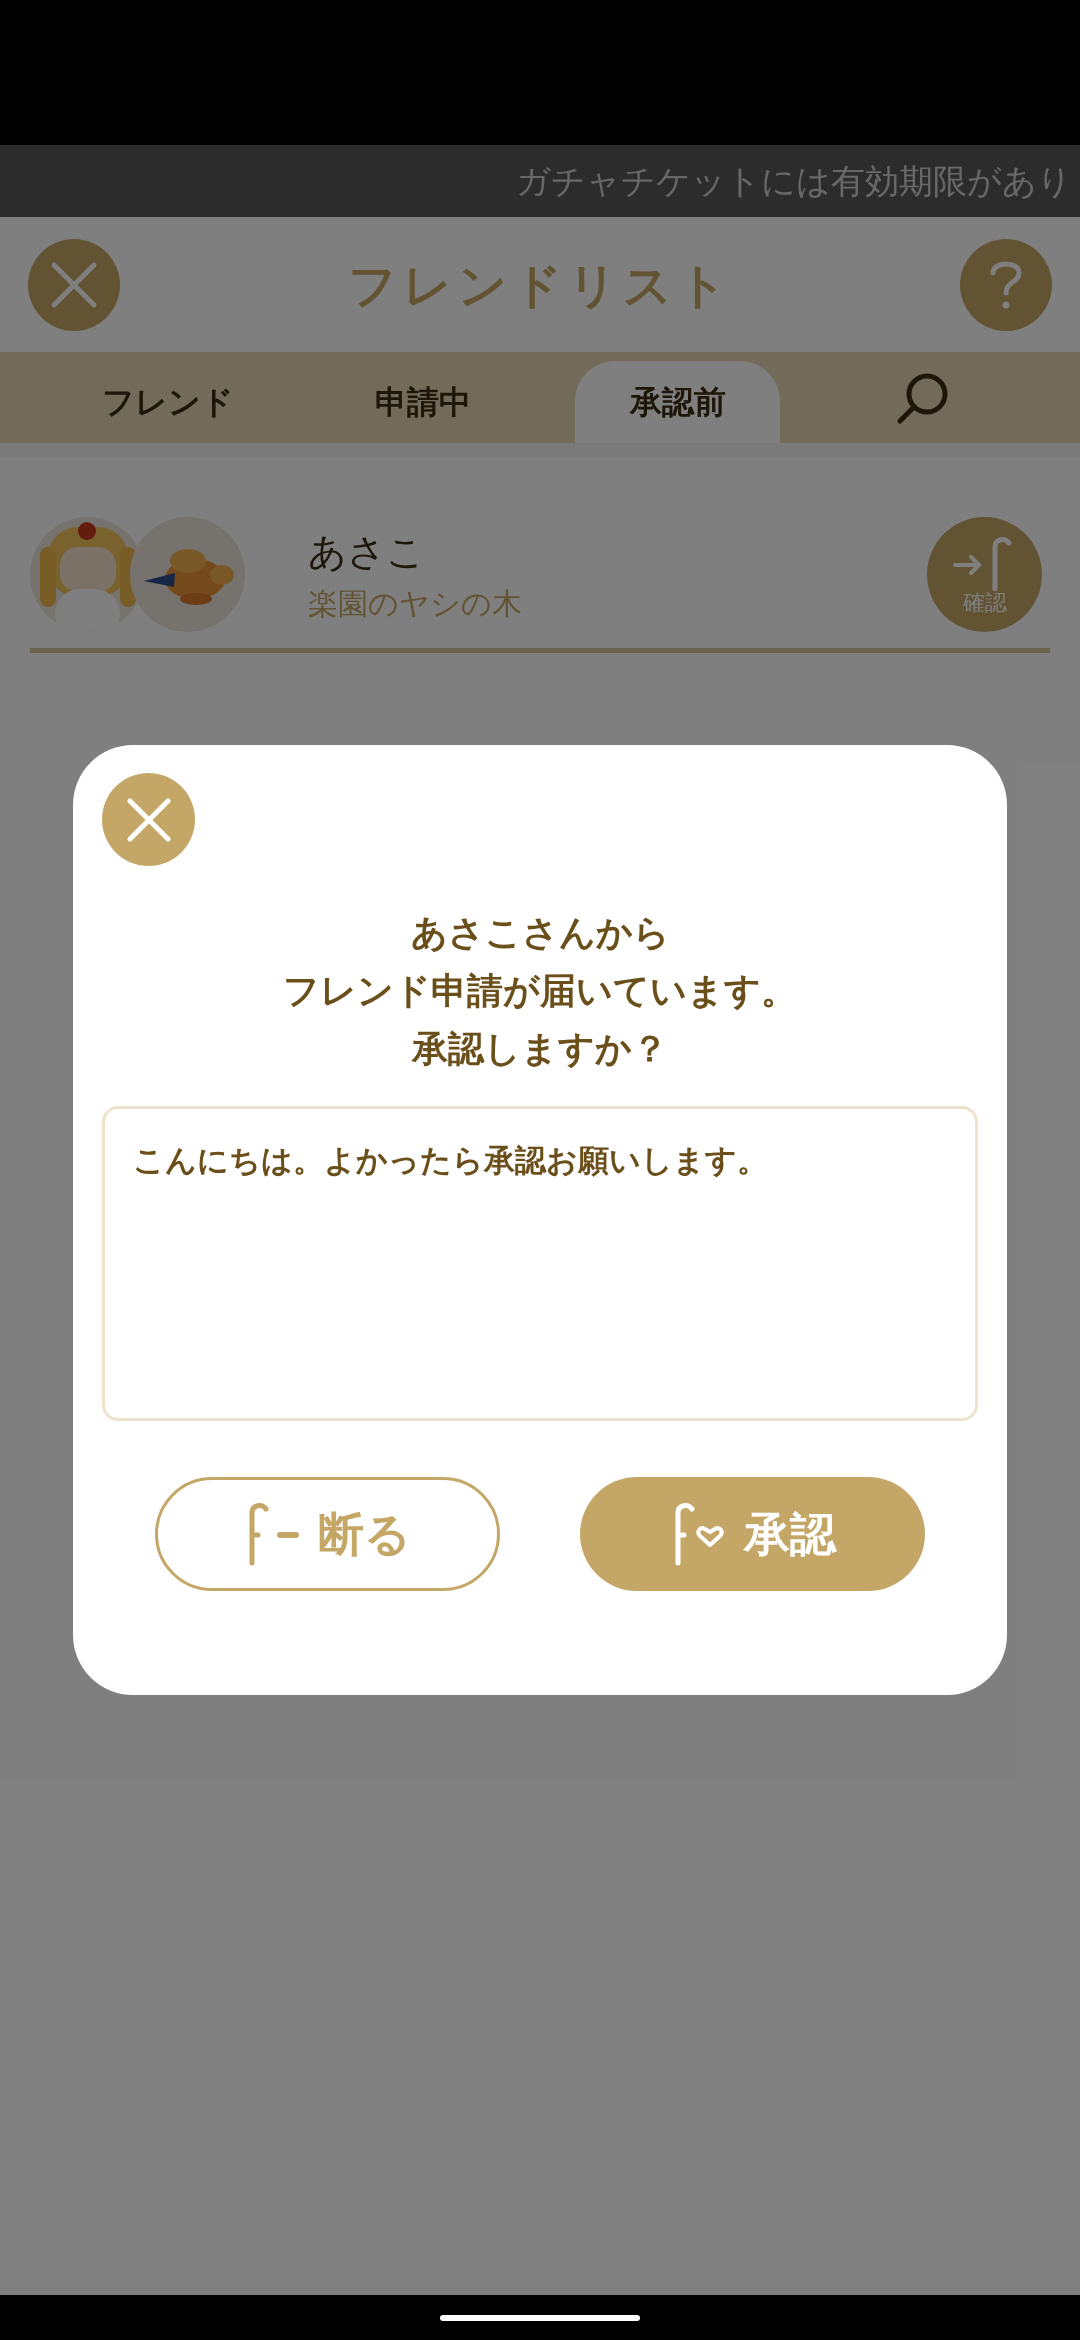 This screenshot has height=2340, width=1080. What do you see at coordinates (367, 552) in the screenshot?
I see `friend-name: あさこ` at bounding box center [367, 552].